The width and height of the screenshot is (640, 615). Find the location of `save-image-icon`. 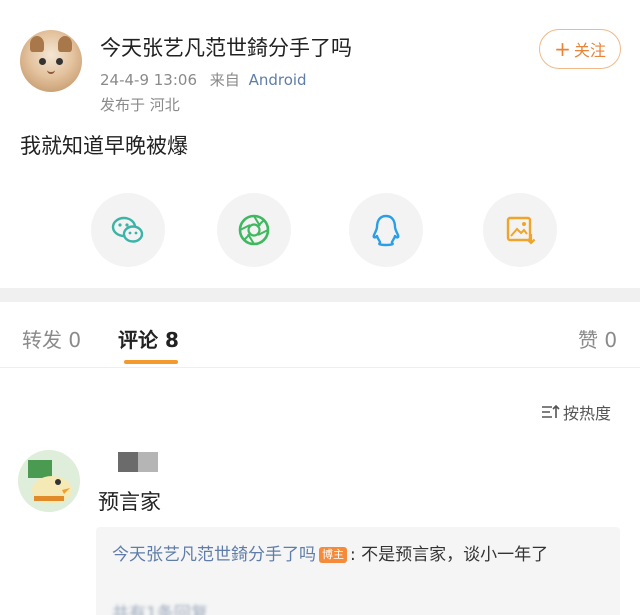

save-image-icon is located at coordinates (521, 230).